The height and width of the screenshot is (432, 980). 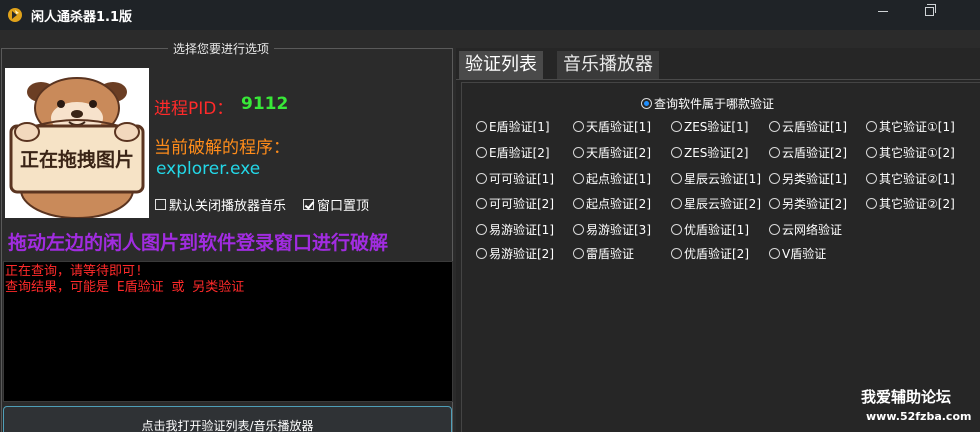 I want to click on watermark-url: www.52fzba.com, so click(x=919, y=416).